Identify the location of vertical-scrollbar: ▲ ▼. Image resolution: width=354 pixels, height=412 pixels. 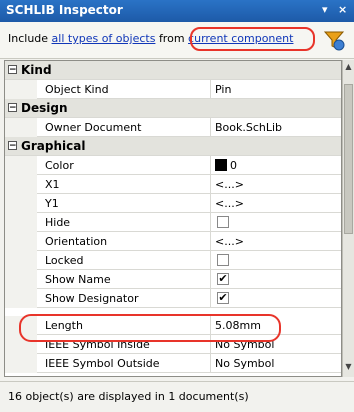
(348, 218).